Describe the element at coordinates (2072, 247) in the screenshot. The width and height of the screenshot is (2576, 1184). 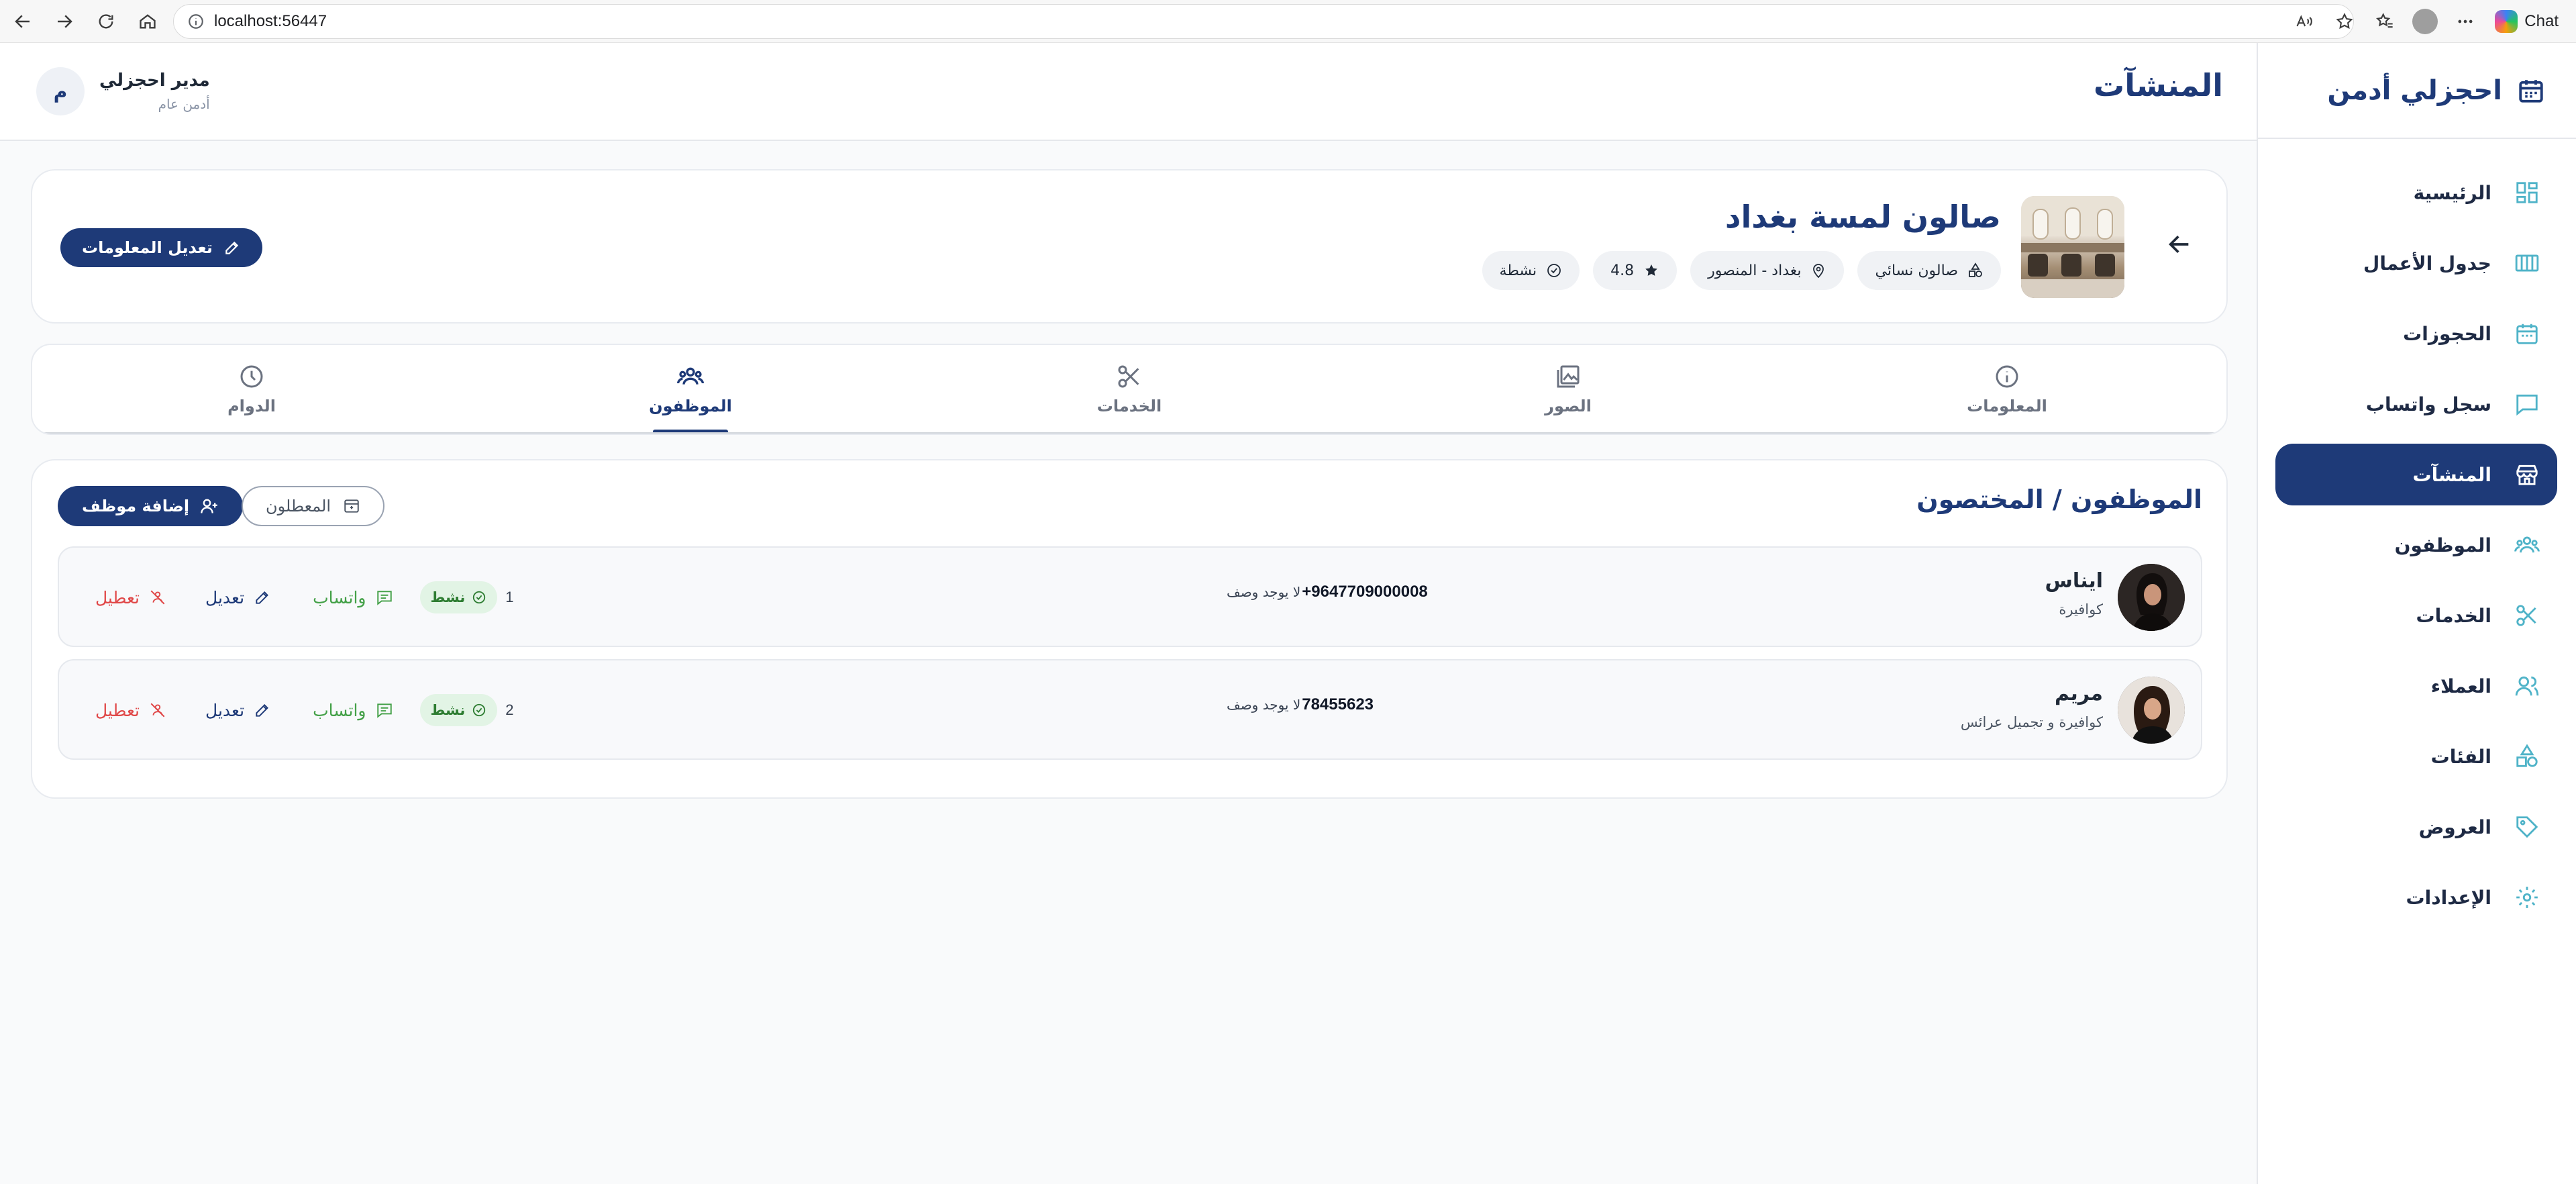
I see `facility-thumbnail` at that location.